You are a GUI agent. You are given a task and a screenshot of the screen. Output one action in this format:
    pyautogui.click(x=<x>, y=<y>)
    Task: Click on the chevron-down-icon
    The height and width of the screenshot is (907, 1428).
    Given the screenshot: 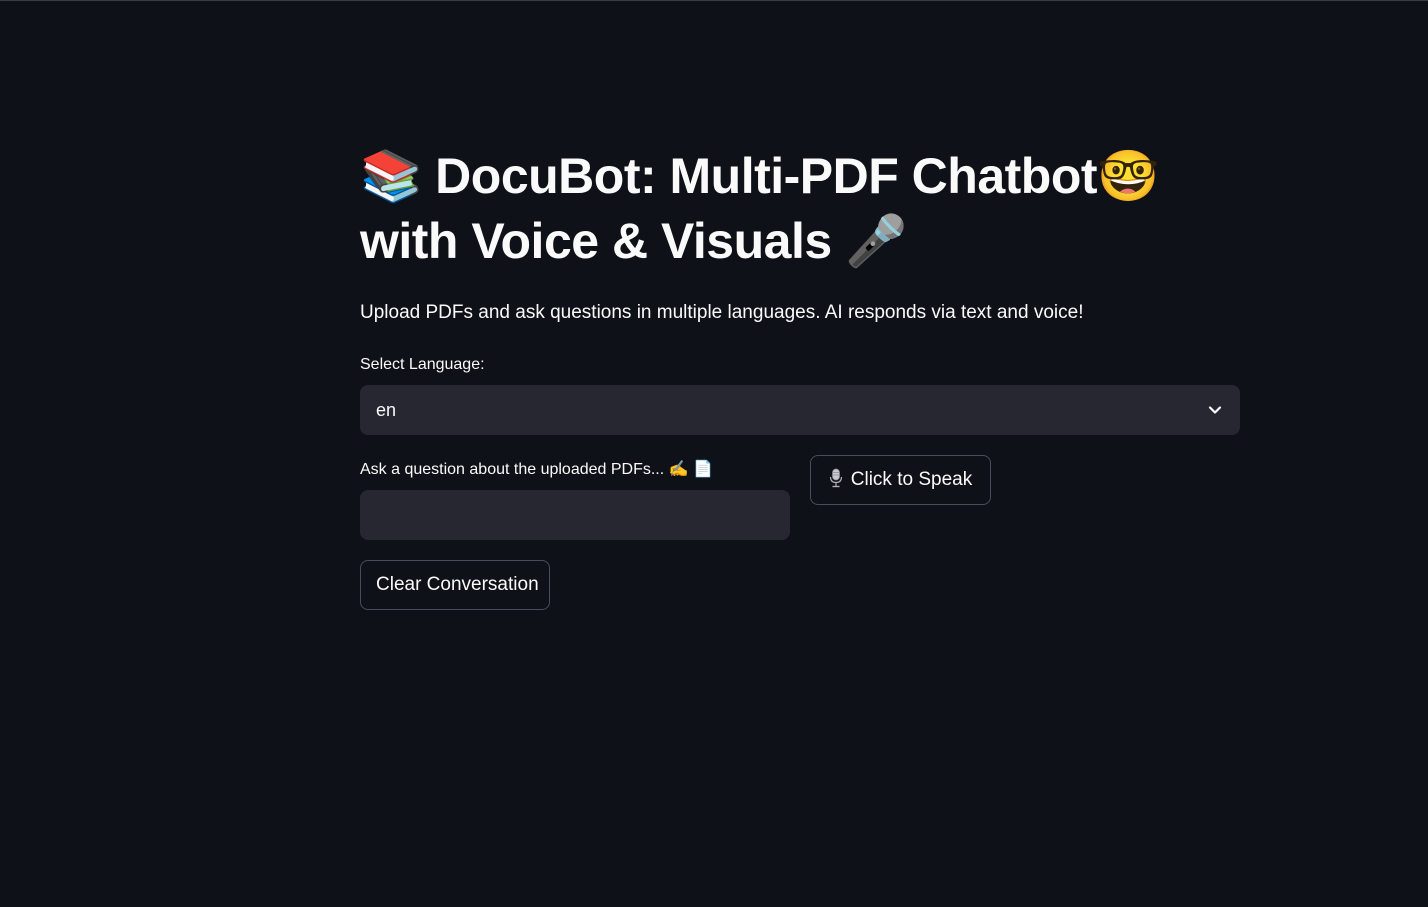 What is the action you would take?
    pyautogui.click(x=1215, y=410)
    